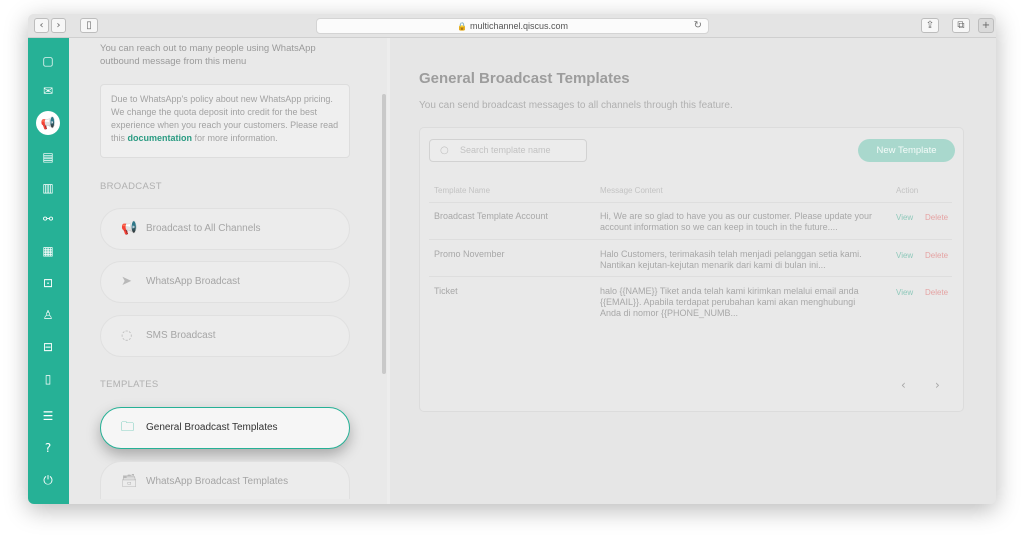 The image size is (1024, 546). What do you see at coordinates (491, 216) in the screenshot?
I see `template-name: Broadcast Template Account` at bounding box center [491, 216].